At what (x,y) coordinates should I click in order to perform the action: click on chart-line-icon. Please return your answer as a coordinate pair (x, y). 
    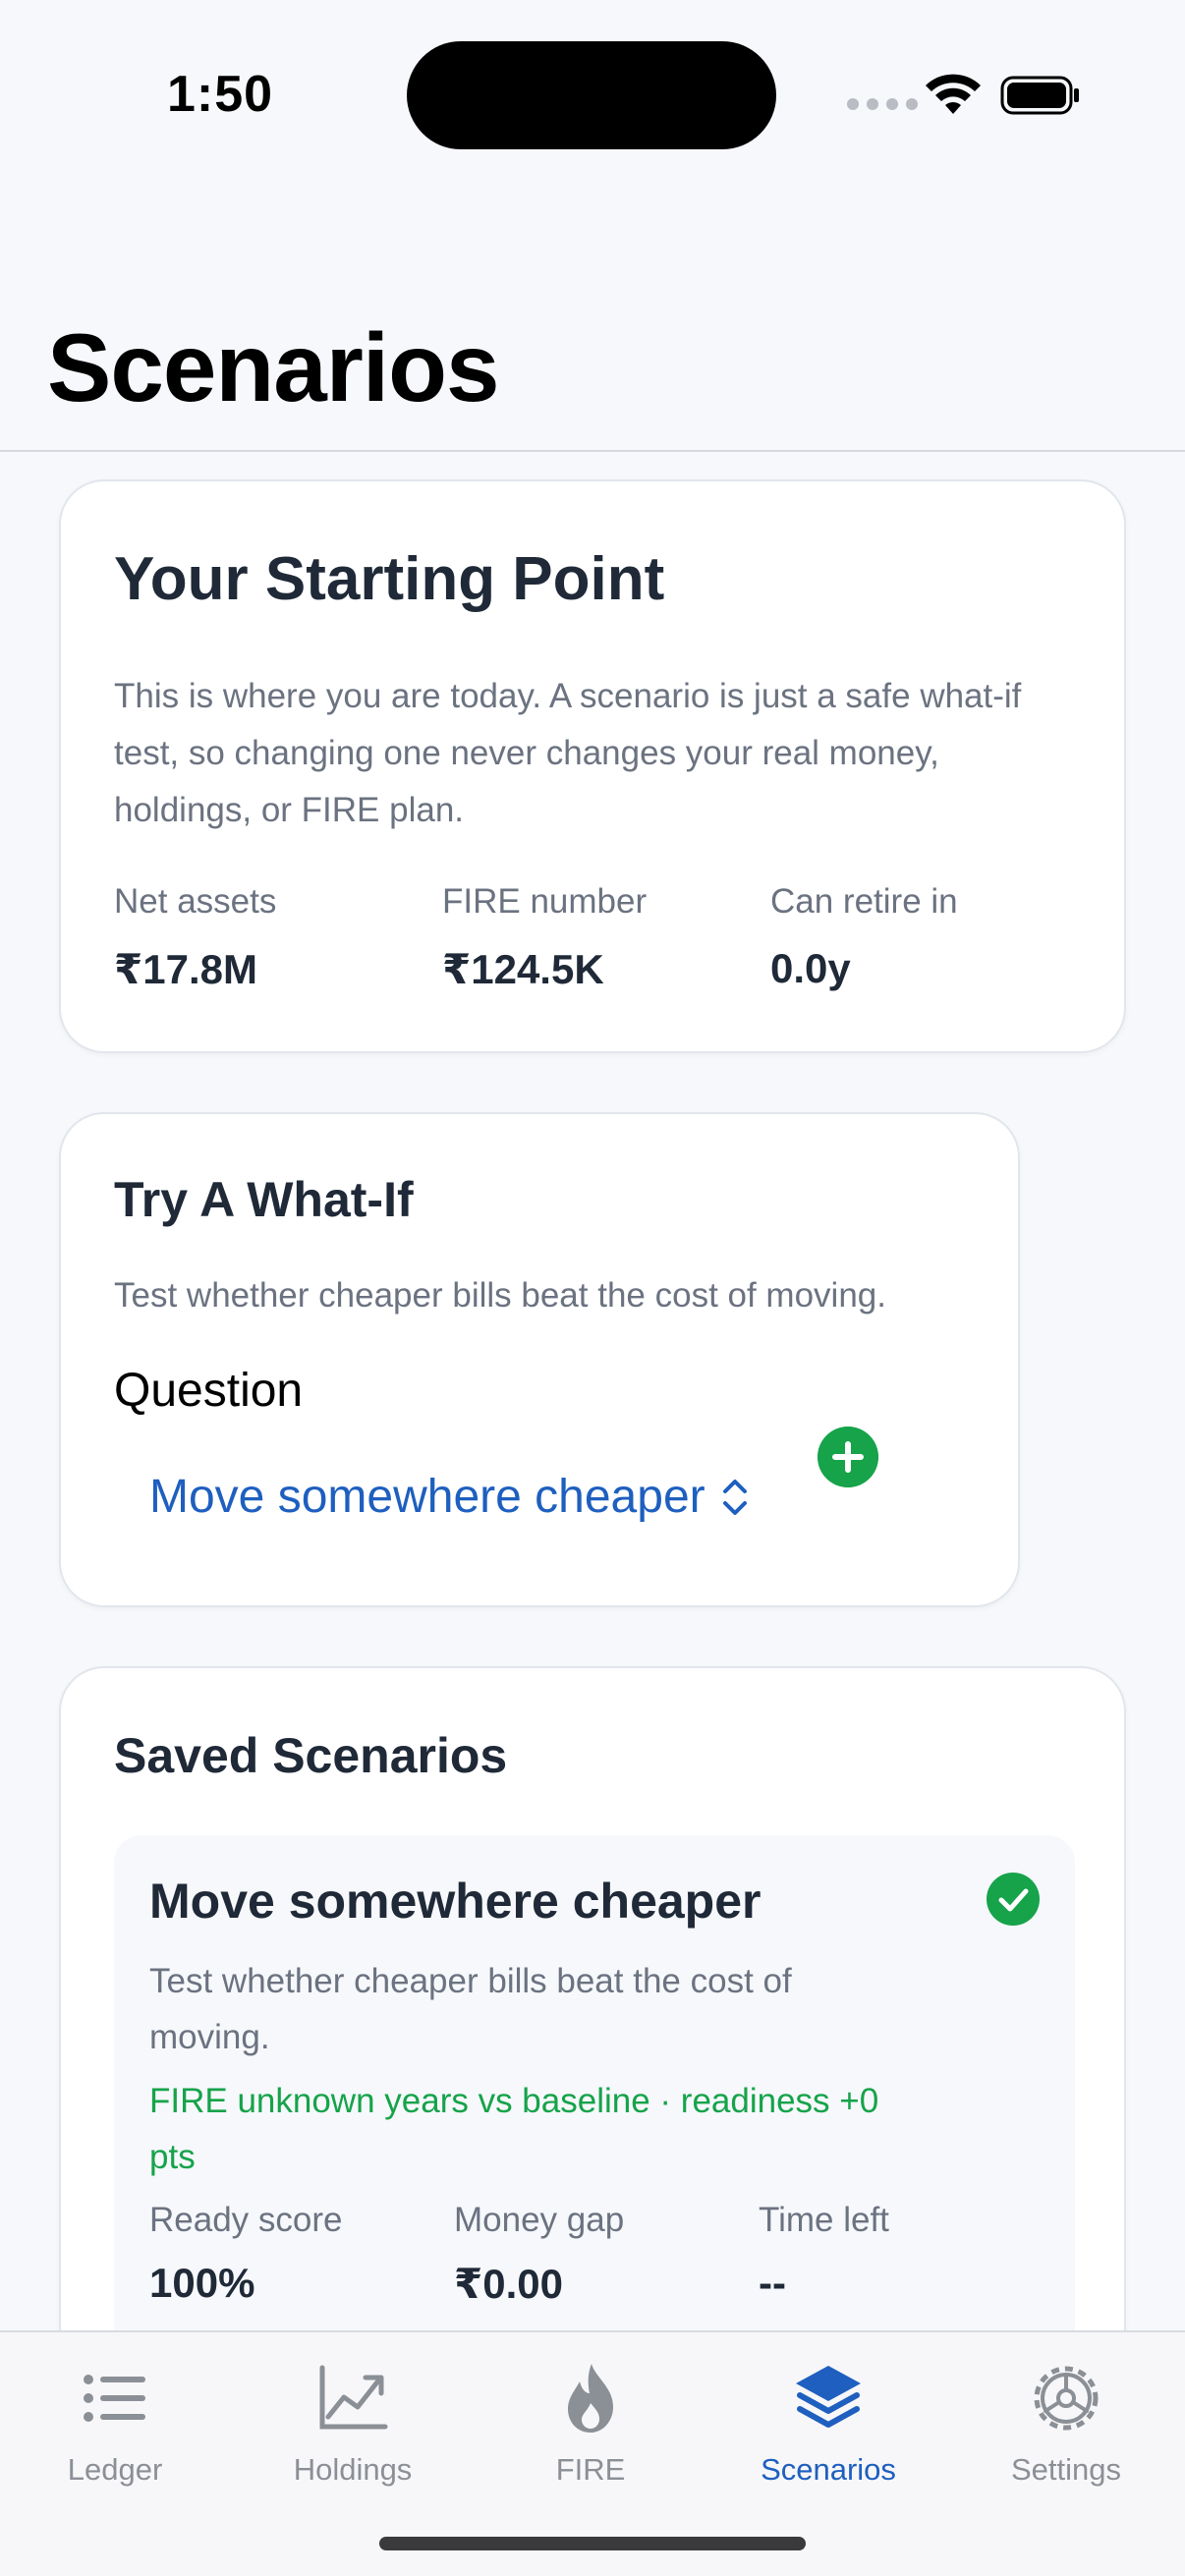
    Looking at the image, I should click on (353, 2397).